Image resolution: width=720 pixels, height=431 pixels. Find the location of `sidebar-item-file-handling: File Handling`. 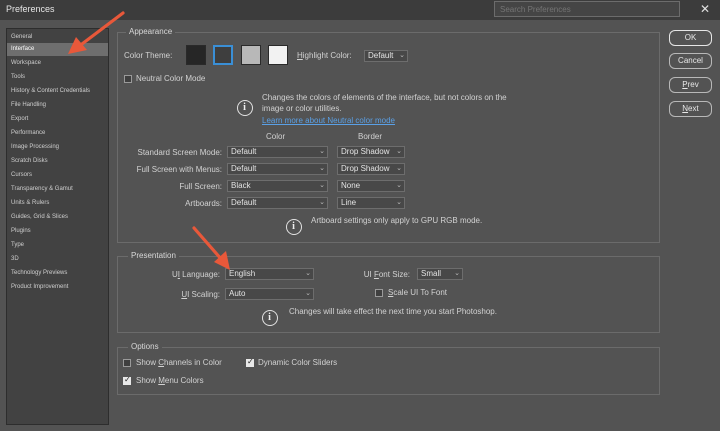

sidebar-item-file-handling: File Handling is located at coordinates (57, 105).